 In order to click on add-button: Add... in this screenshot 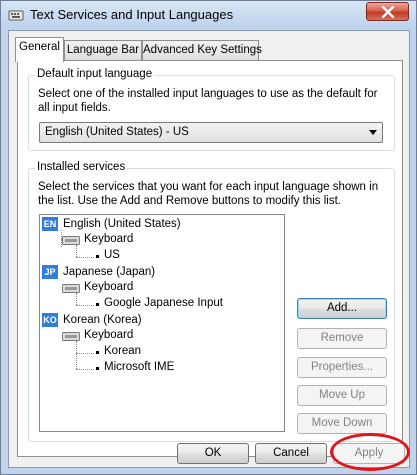, I will do `click(342, 308)`.